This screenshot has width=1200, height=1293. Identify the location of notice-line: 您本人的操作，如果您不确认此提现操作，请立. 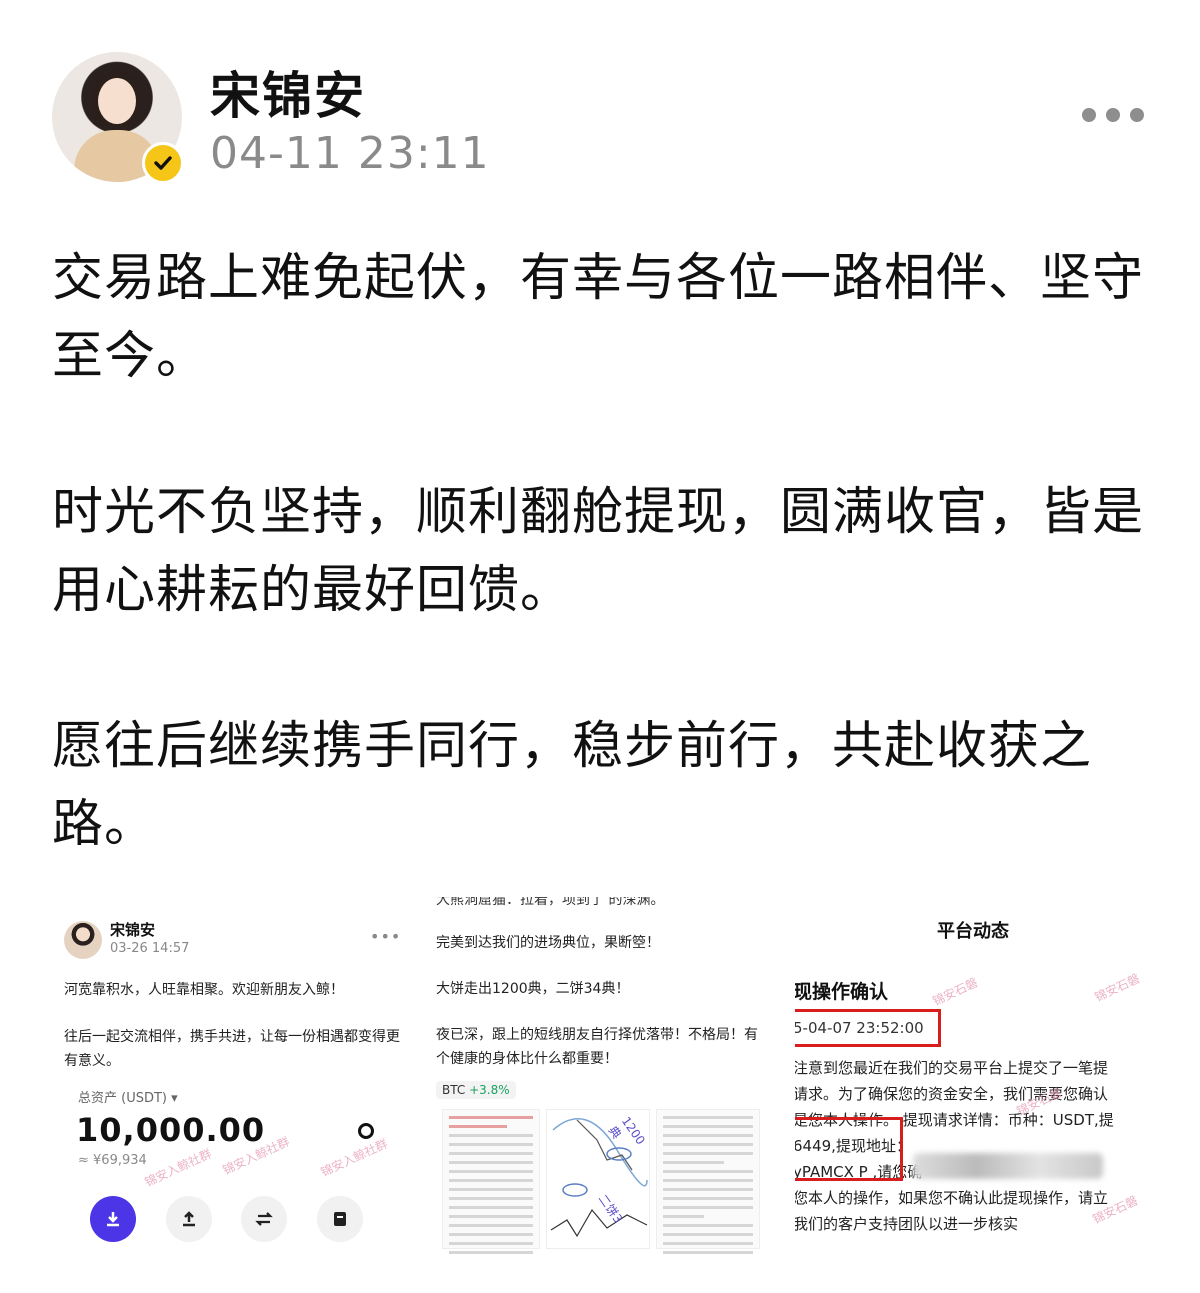
(952, 1198).